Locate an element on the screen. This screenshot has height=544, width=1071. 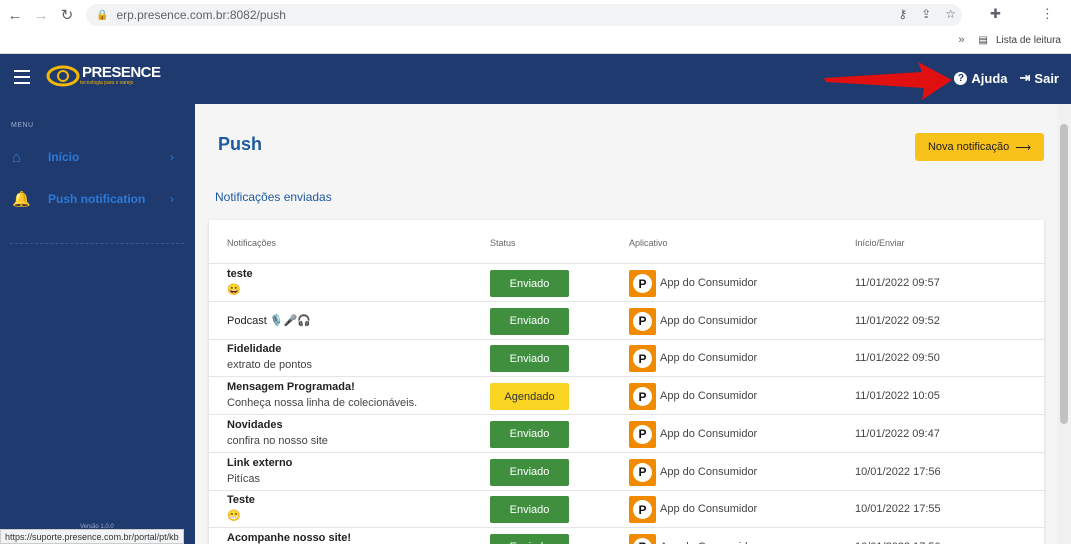
bookmarks-bar: » ▤ Lista de leitura is located at coordinates (535, 42).